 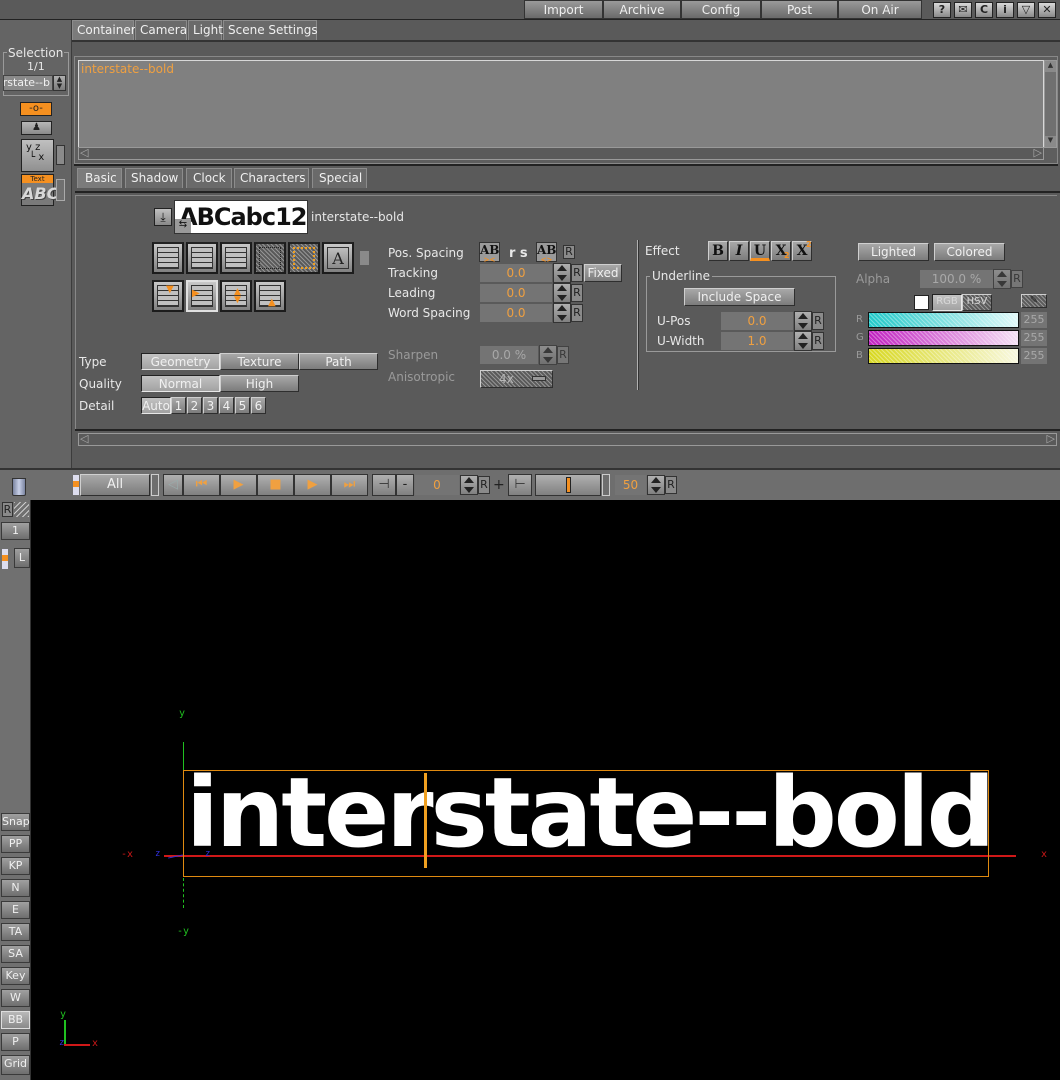 I want to click on keyframe-left-button: ⊣, so click(x=384, y=485).